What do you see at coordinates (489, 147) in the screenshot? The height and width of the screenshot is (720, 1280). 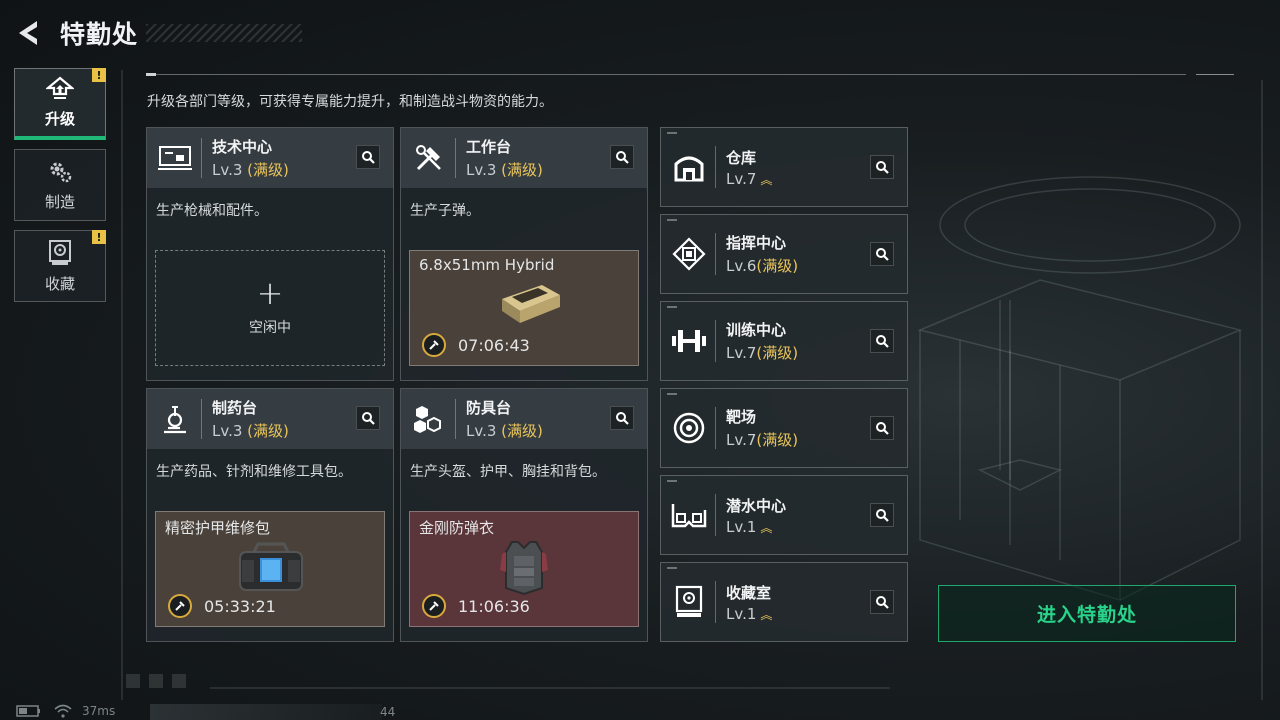 I see `facility-name: 工作台` at bounding box center [489, 147].